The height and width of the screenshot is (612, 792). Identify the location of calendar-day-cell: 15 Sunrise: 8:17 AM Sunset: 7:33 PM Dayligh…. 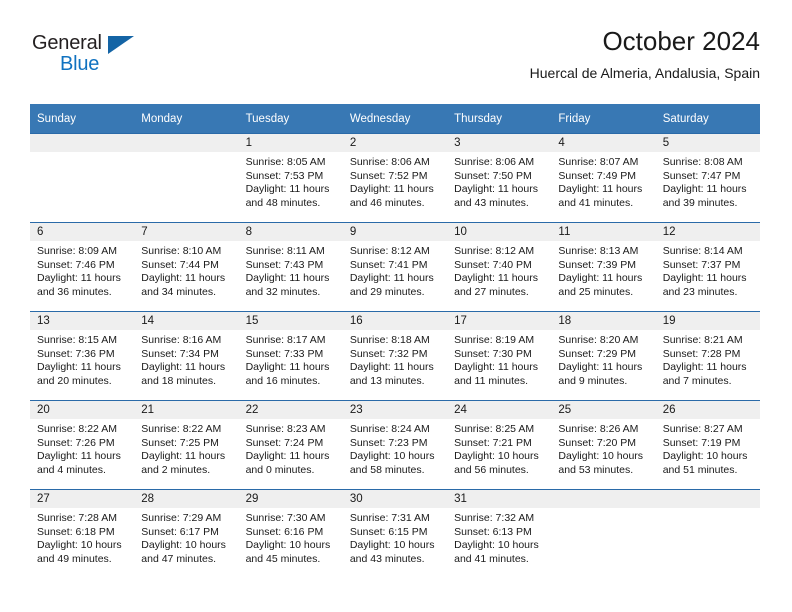
(290, 356).